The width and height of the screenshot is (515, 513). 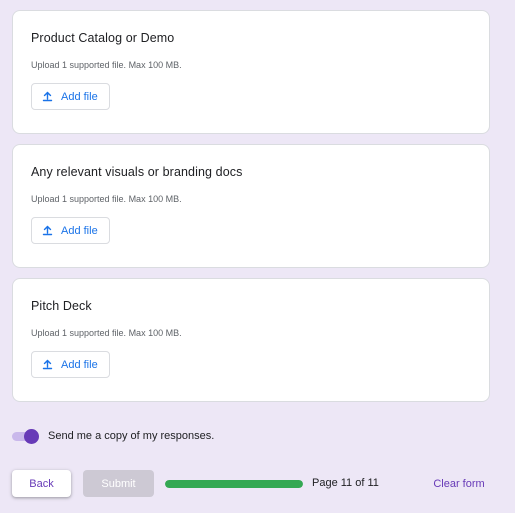 I want to click on clear-form-button: Clear form, so click(x=459, y=483).